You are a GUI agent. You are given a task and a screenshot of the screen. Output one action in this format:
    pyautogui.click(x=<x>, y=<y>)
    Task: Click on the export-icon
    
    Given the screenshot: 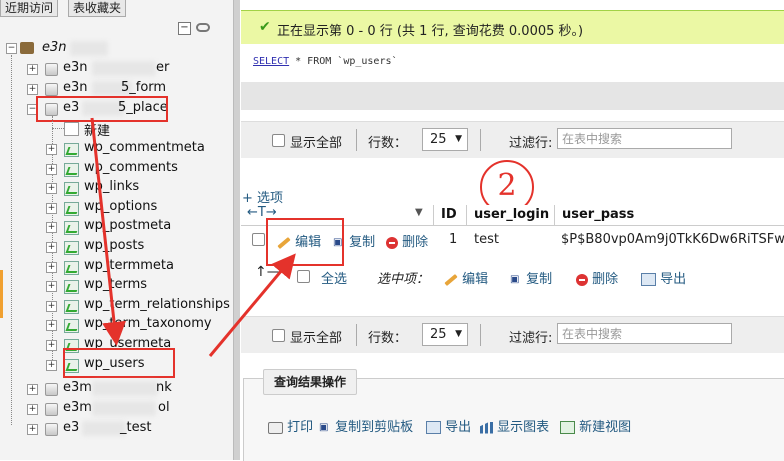 What is the action you would take?
    pyautogui.click(x=648, y=279)
    